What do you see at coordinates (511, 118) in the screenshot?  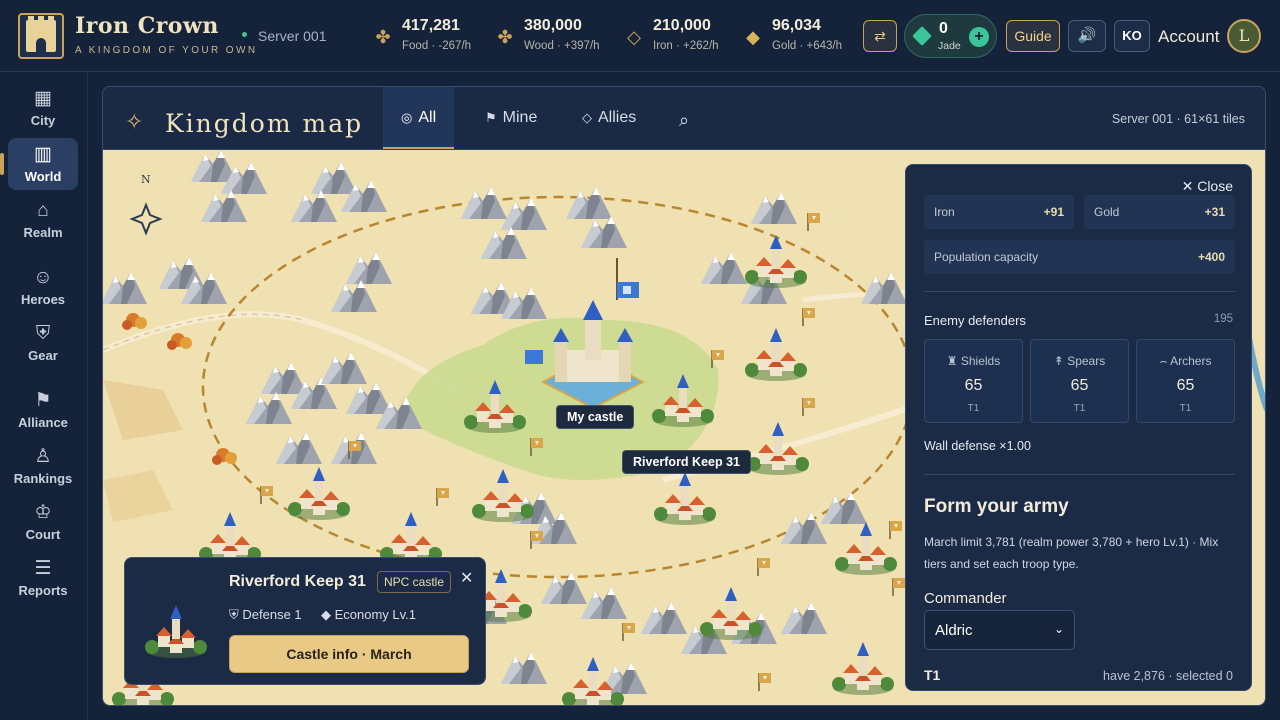 I see `tab-mine: ⚑ Mine` at bounding box center [511, 118].